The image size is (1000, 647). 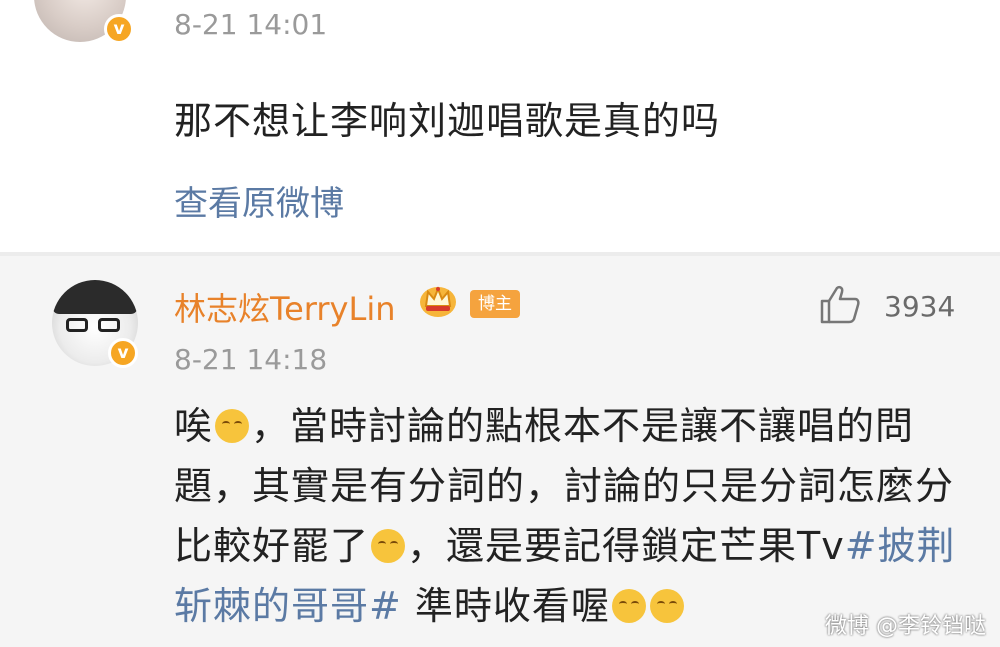 What do you see at coordinates (666, 606) in the screenshot?
I see `shy-emoji-icon` at bounding box center [666, 606].